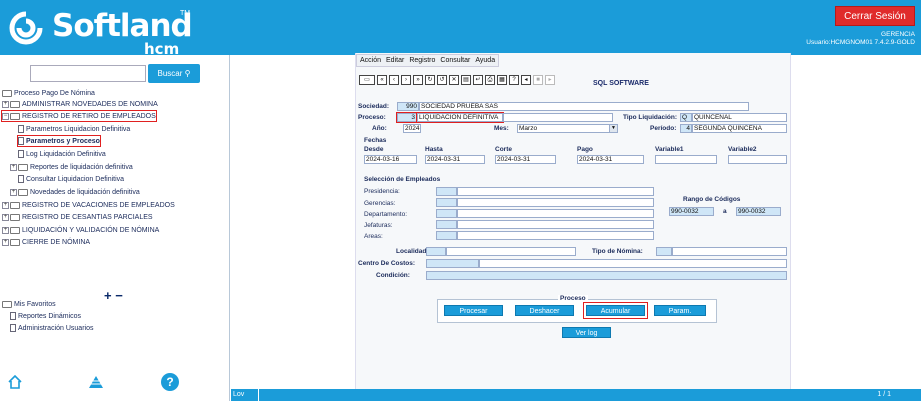 This screenshot has width=921, height=401. I want to click on sociedad-name: SOCIEDAD PRUEBA SAS, so click(584, 106).